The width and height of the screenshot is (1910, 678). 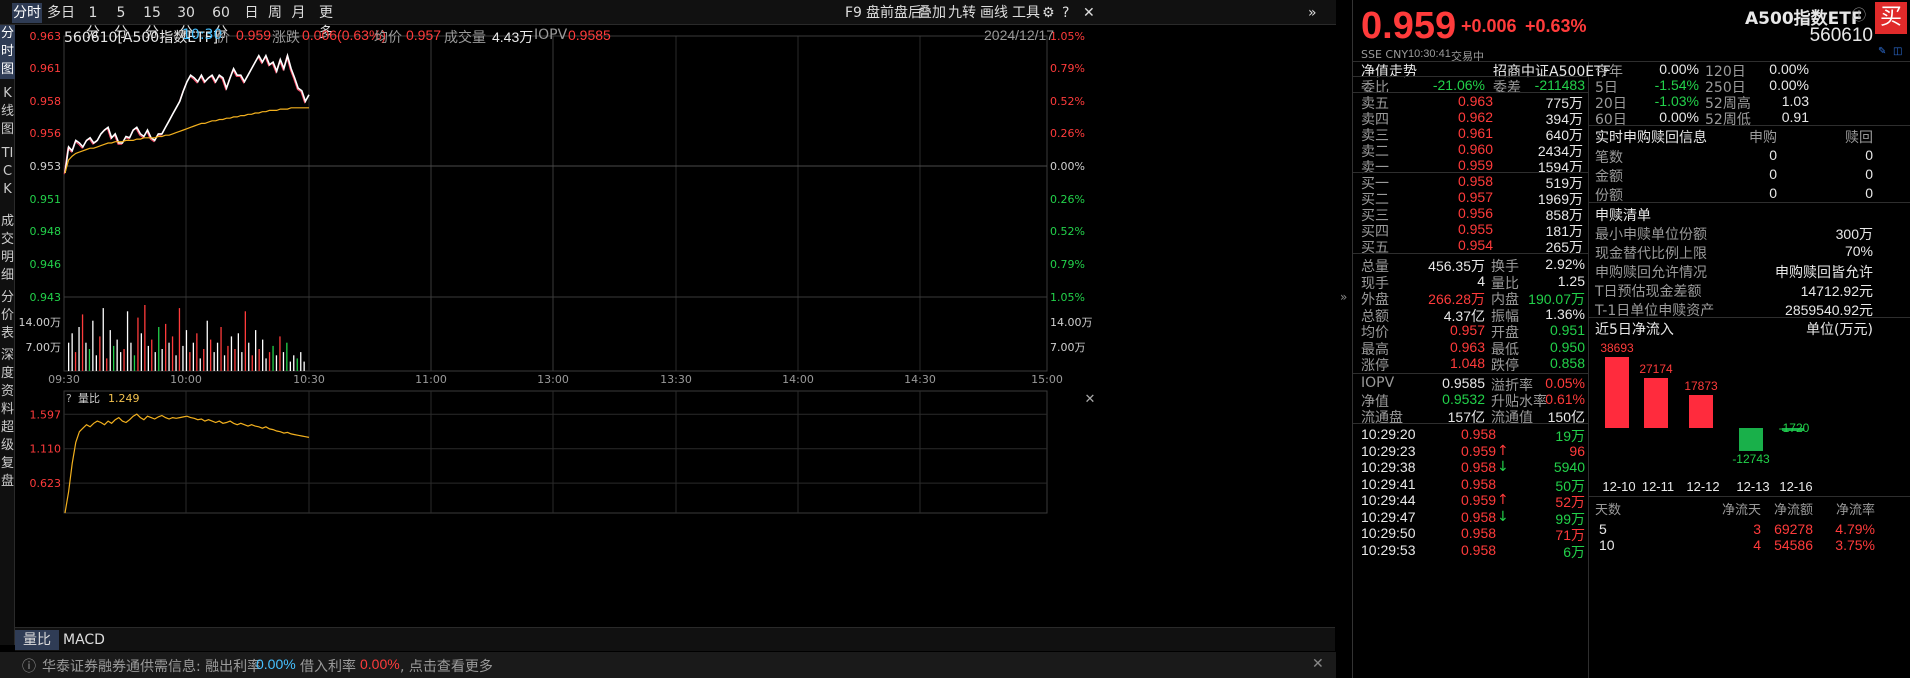 What do you see at coordinates (1565, 399) in the screenshot?
I see `fund-stat-value: 0.61%` at bounding box center [1565, 399].